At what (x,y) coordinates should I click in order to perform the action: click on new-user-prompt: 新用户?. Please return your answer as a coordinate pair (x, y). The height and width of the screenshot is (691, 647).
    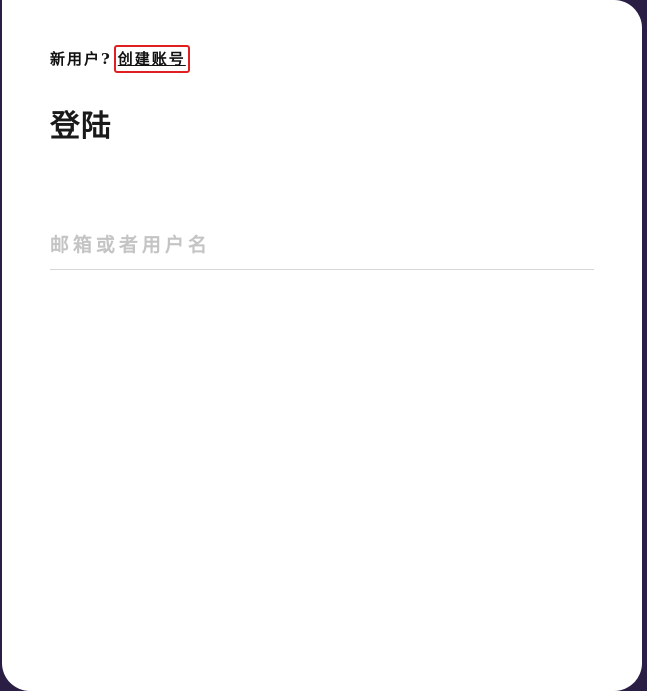
    Looking at the image, I should click on (81, 59).